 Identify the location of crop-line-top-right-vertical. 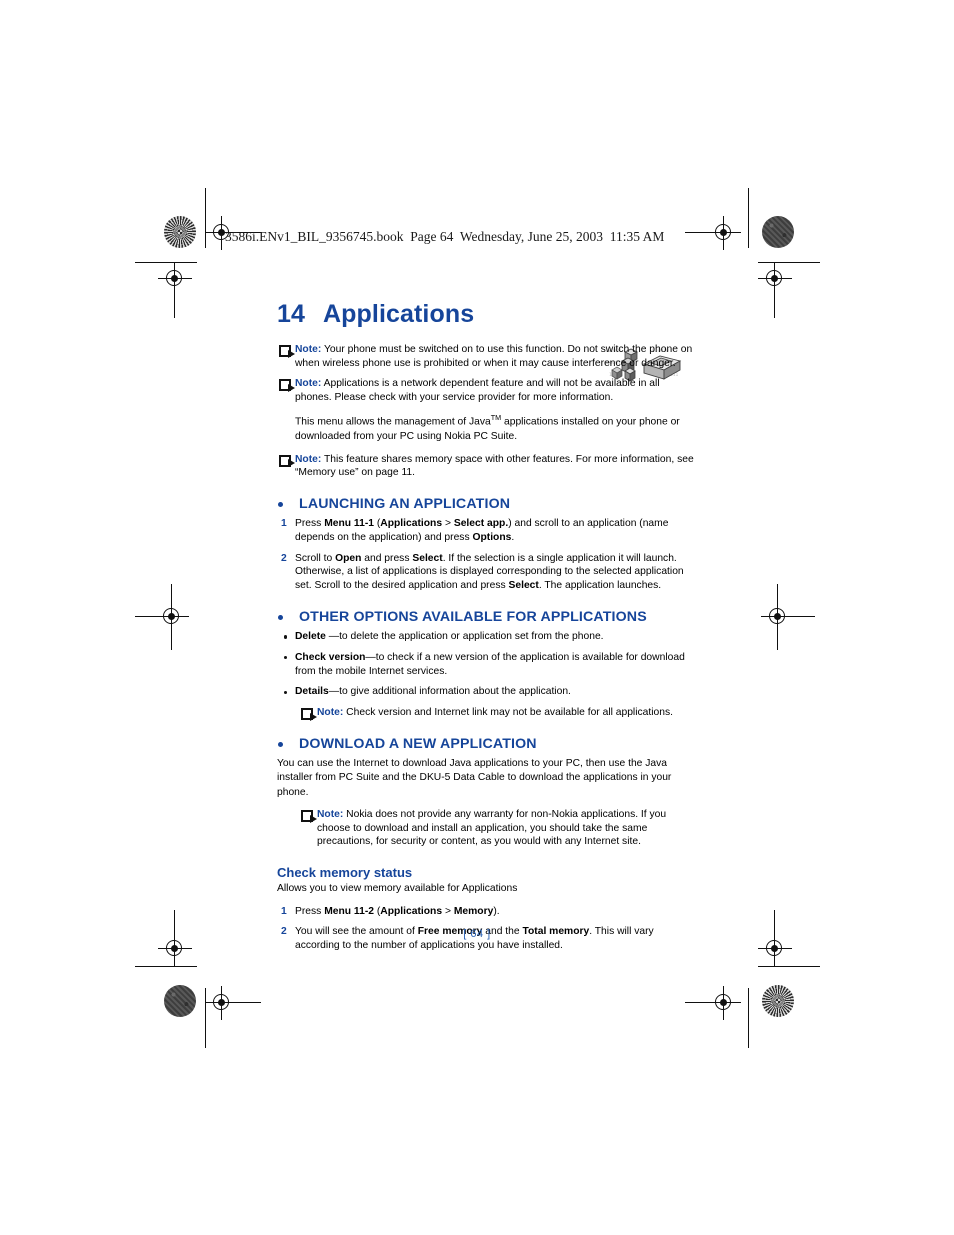
(749, 218).